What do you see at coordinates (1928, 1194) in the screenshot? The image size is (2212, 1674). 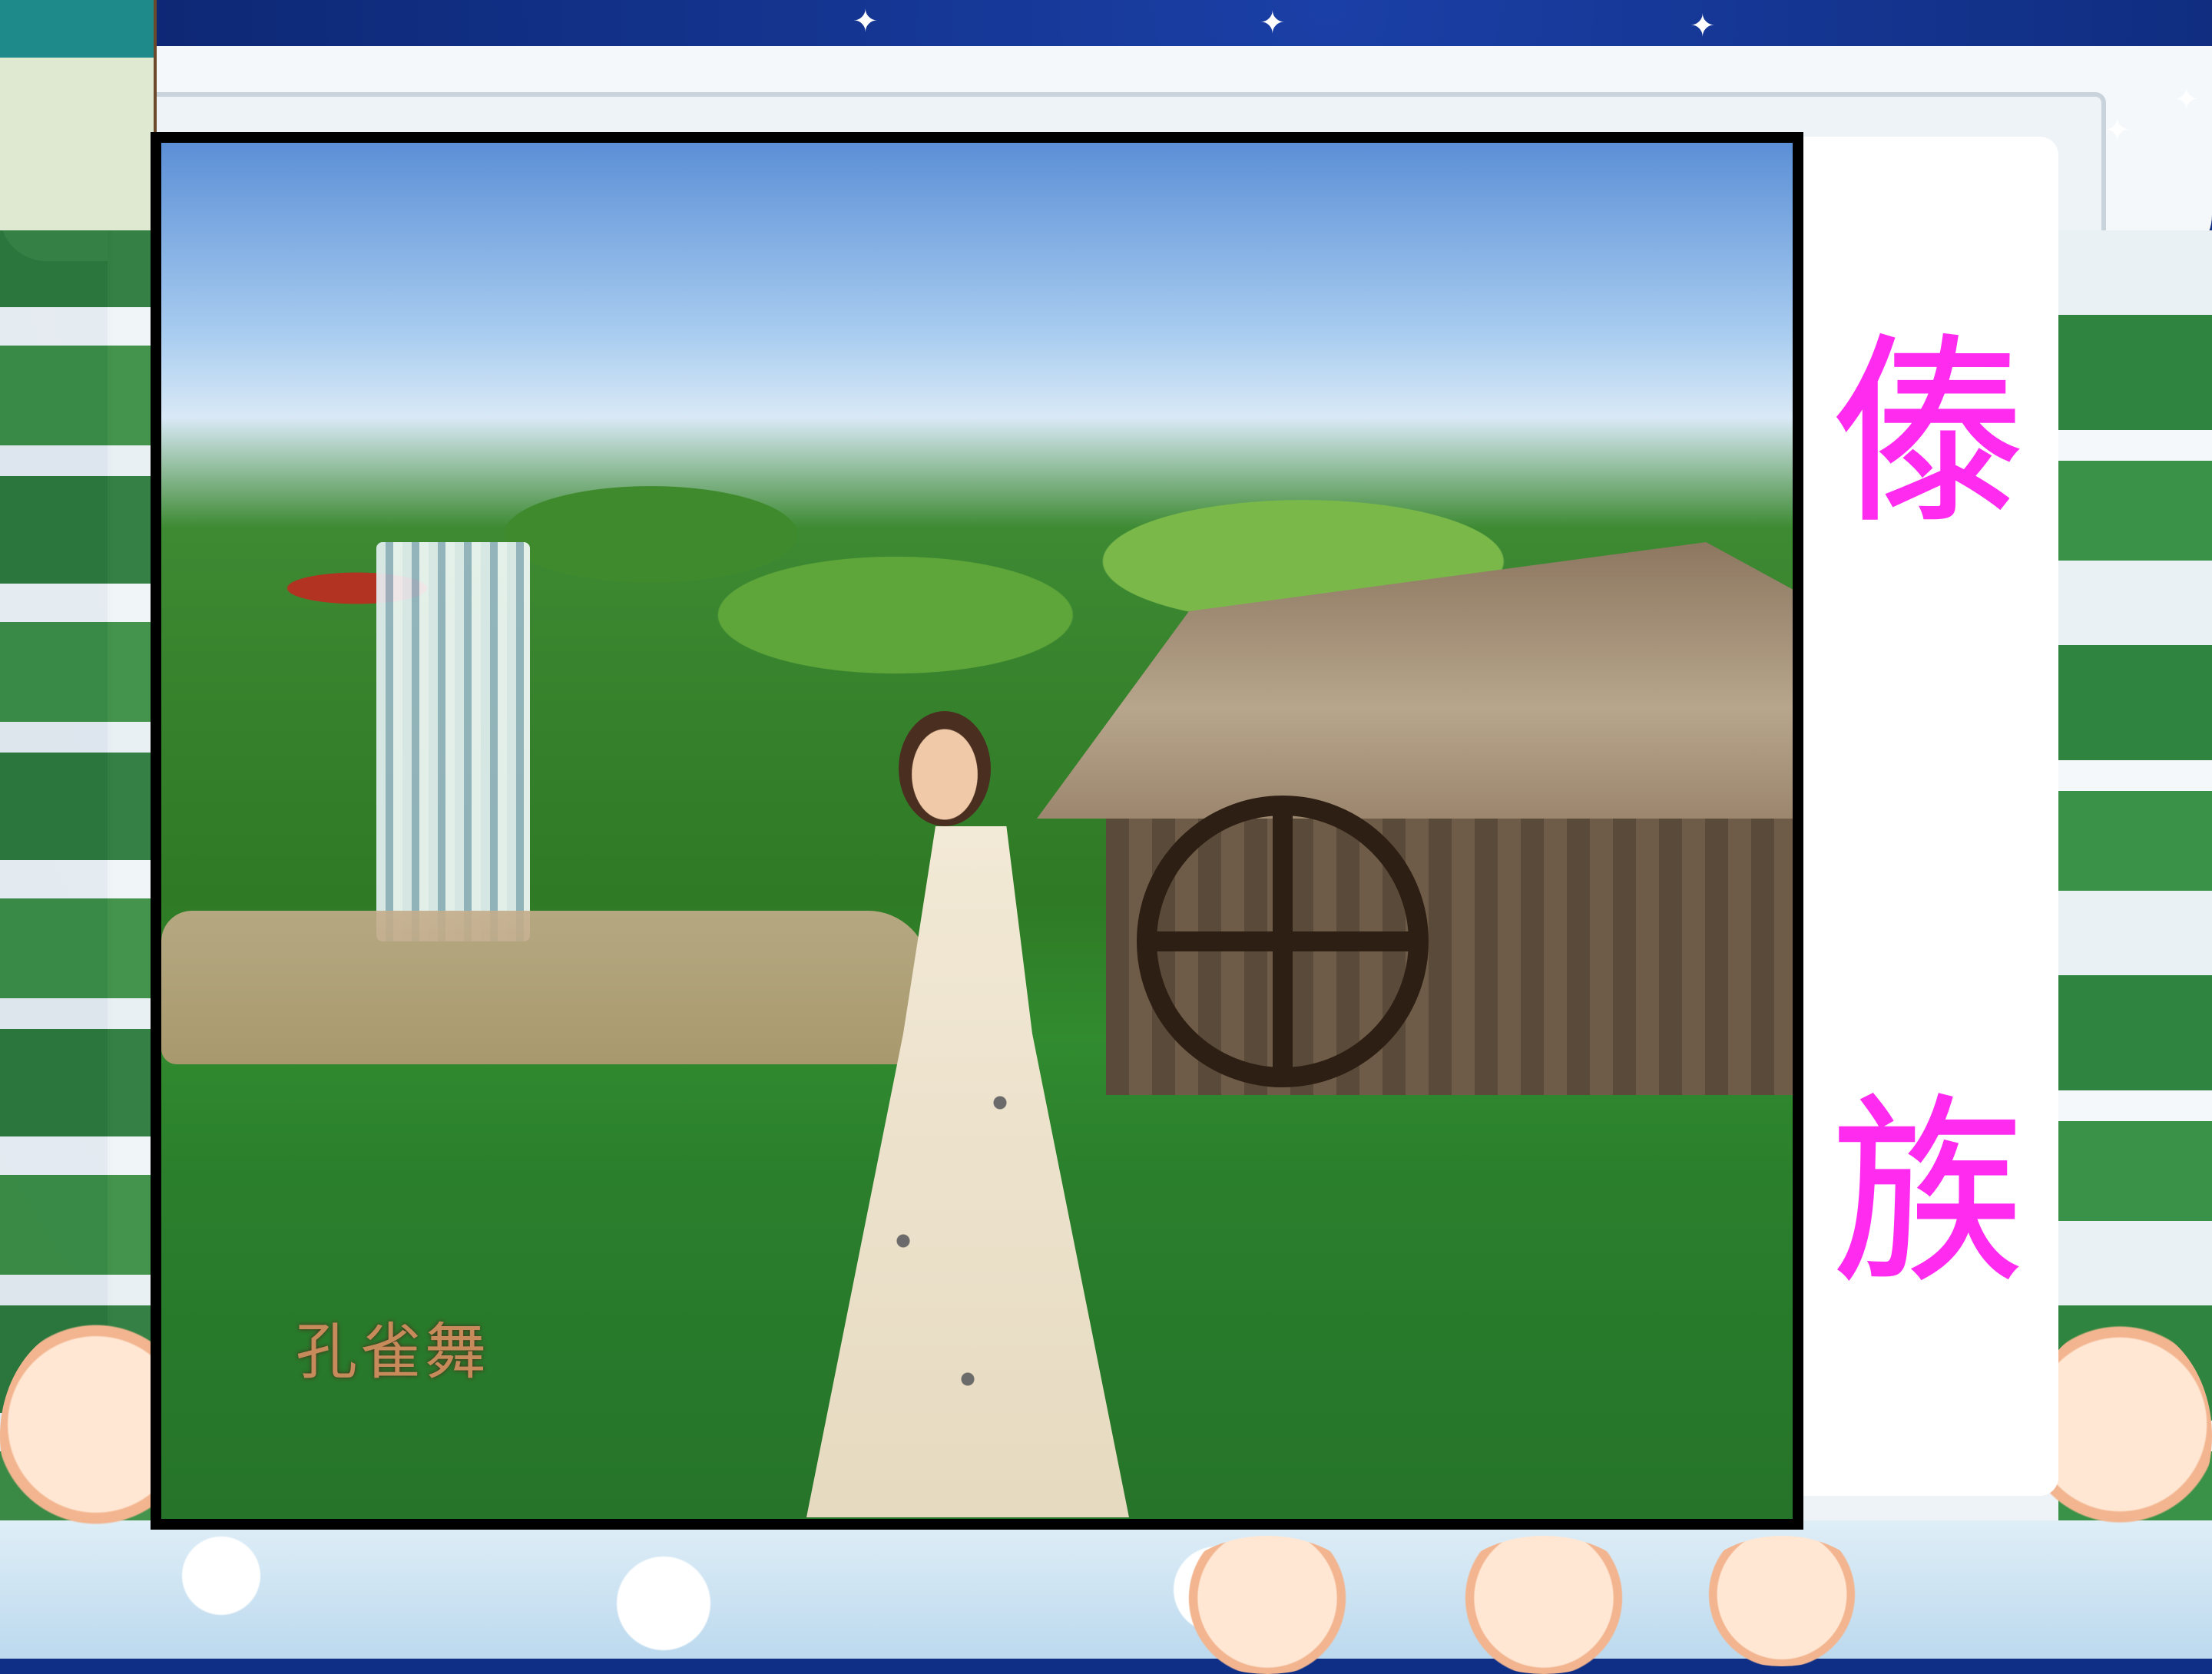 I see `title-char-2: 族` at bounding box center [1928, 1194].